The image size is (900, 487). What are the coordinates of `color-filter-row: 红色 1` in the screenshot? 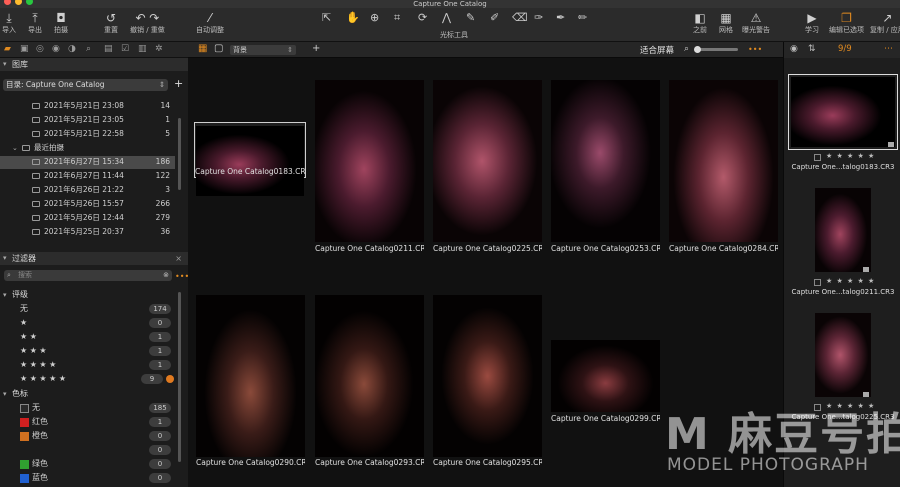 It's located at (87, 422).